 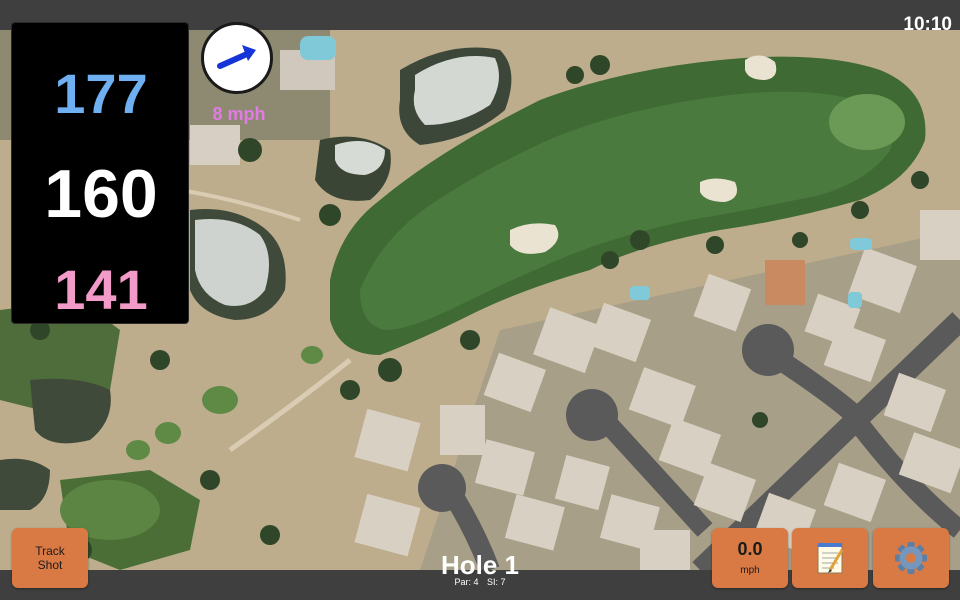 What do you see at coordinates (50, 551) in the screenshot?
I see `track-shot-label-line1: Track` at bounding box center [50, 551].